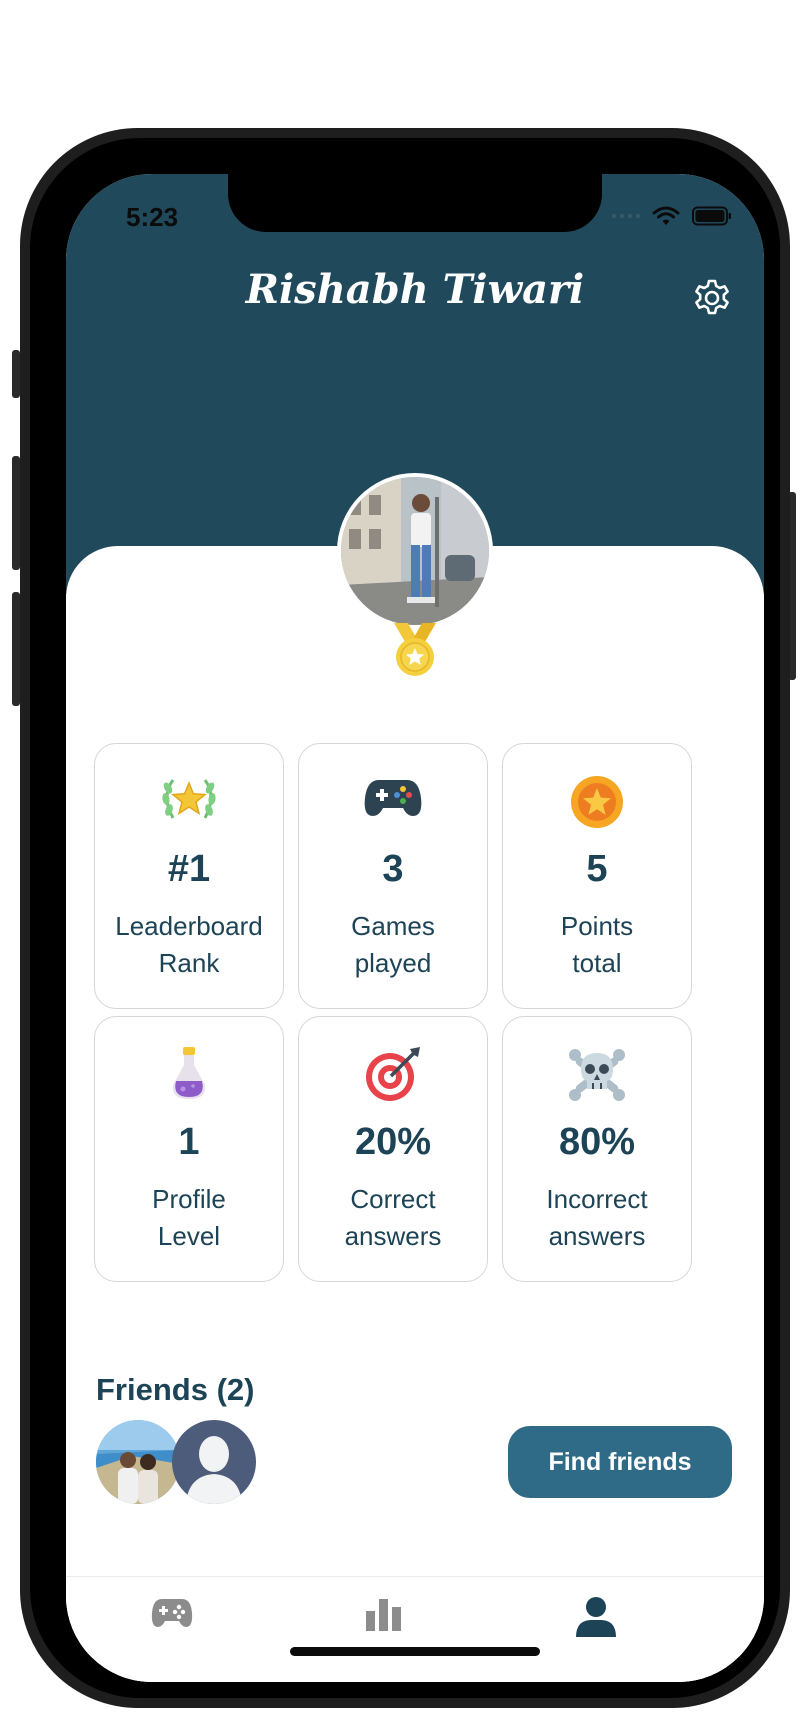 The height and width of the screenshot is (1712, 808). I want to click on stat-label-line: Rank, so click(189, 963).